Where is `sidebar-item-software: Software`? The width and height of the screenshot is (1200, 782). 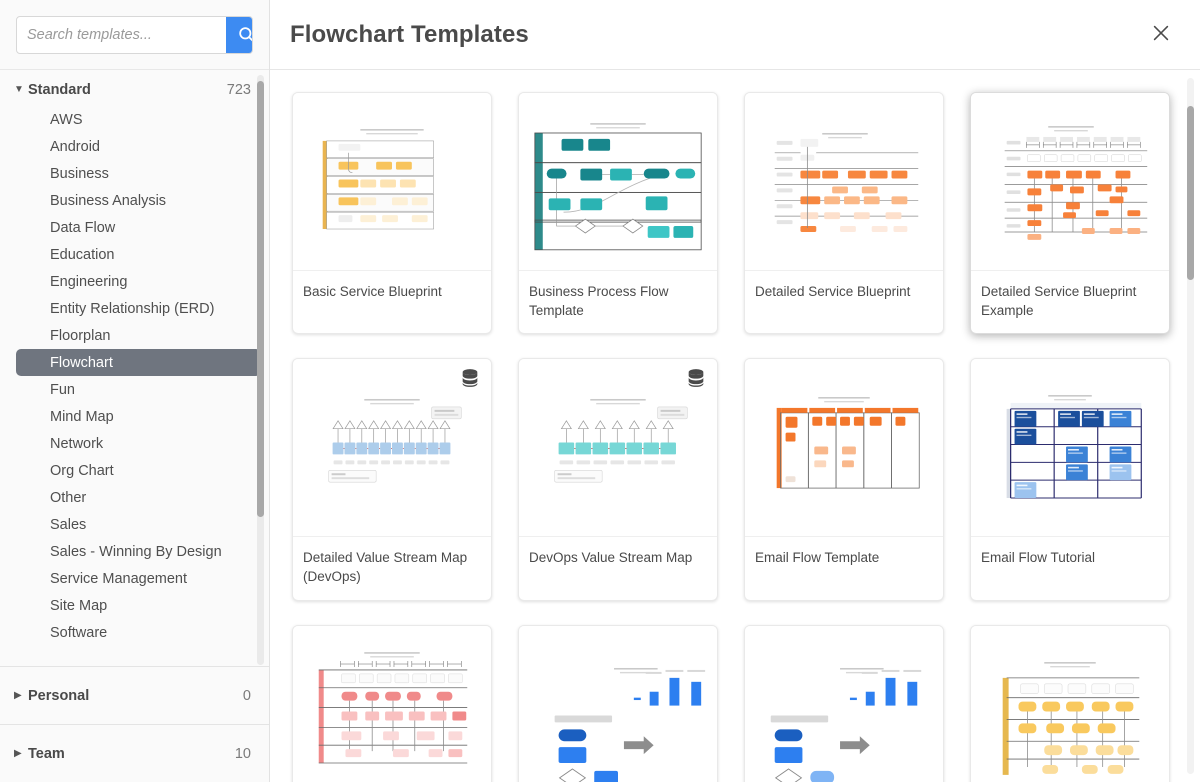
sidebar-item-software: Software is located at coordinates (138, 632).